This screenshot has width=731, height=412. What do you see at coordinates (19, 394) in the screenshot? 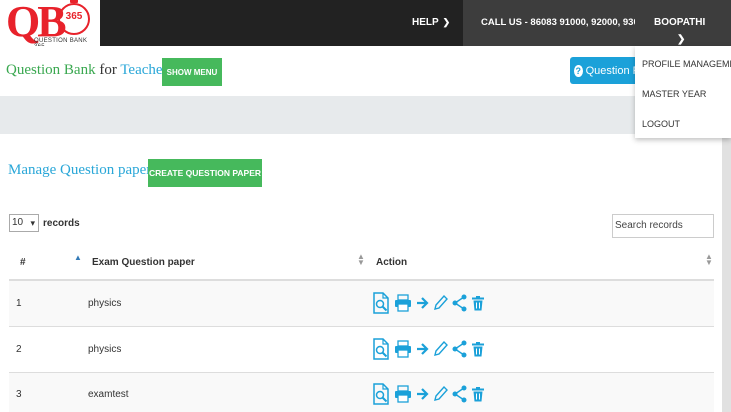
I see `row-number: 3` at bounding box center [19, 394].